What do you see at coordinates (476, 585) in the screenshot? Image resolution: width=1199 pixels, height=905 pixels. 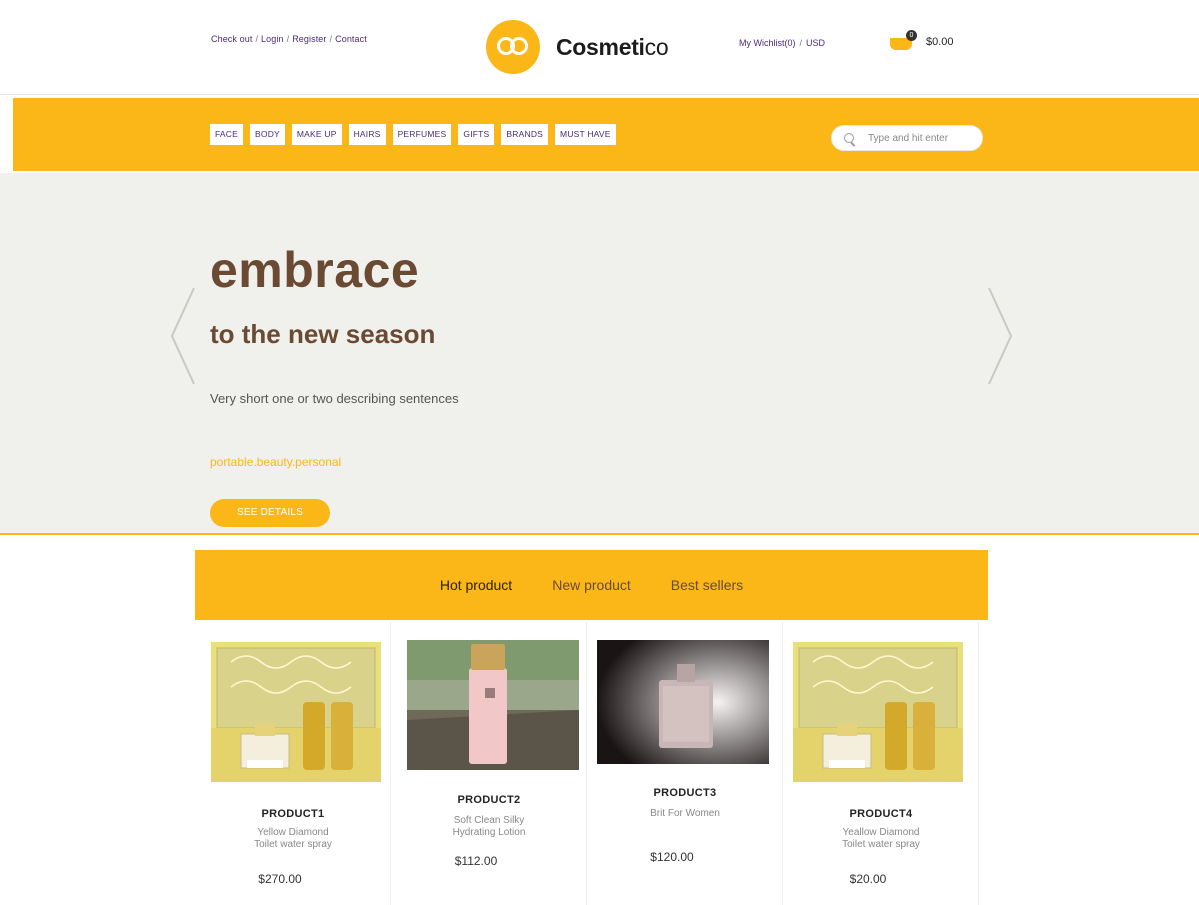 I see `tab-hot-product: Hot product` at bounding box center [476, 585].